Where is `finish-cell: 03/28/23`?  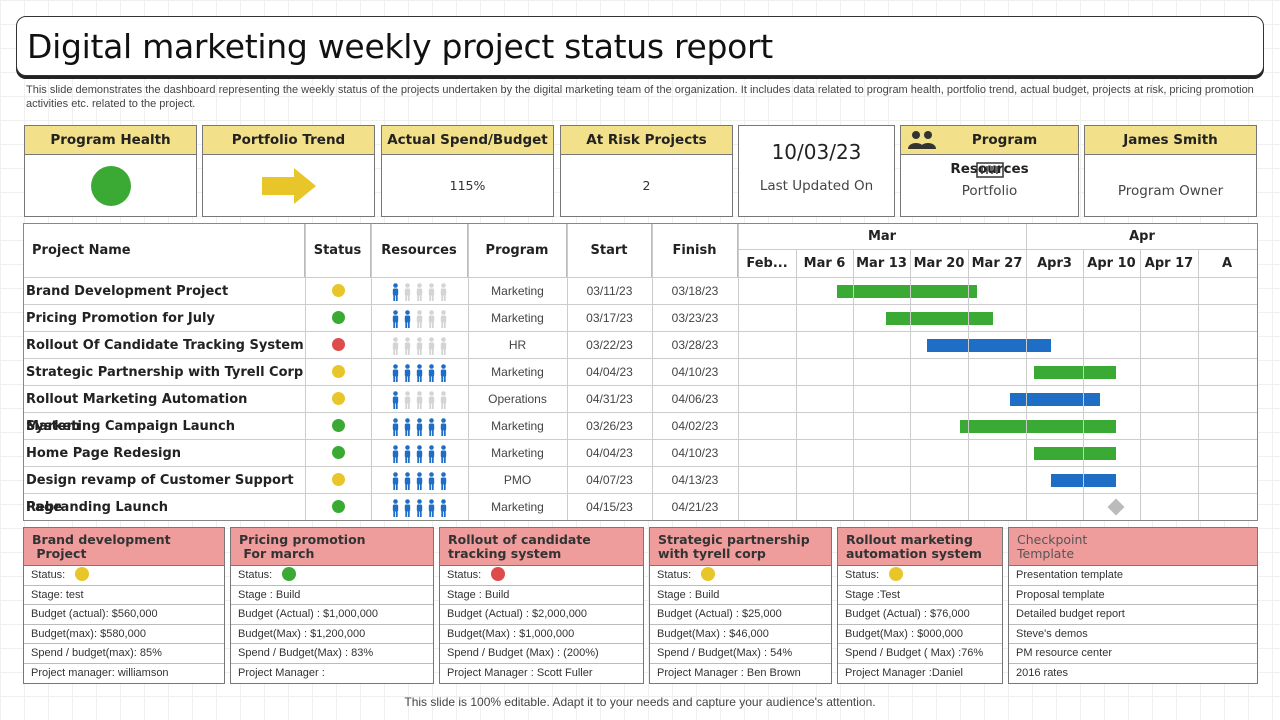
finish-cell: 03/28/23 is located at coordinates (695, 345).